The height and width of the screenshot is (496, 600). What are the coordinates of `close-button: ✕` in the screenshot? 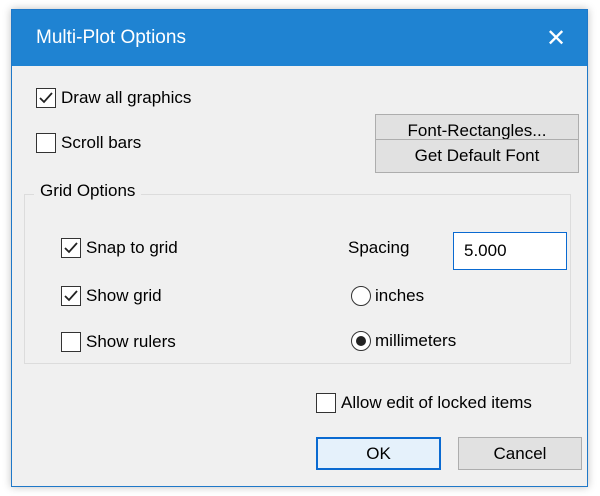 It's located at (556, 38).